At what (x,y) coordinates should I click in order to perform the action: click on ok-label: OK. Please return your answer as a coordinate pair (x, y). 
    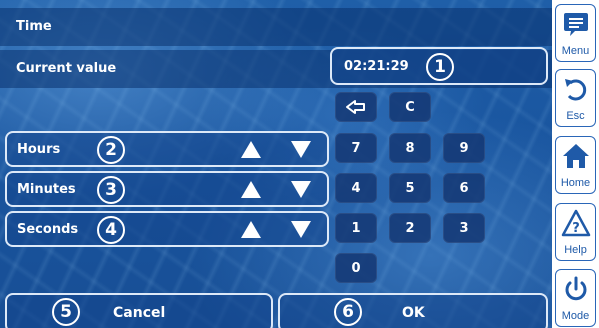
    Looking at the image, I should click on (413, 313).